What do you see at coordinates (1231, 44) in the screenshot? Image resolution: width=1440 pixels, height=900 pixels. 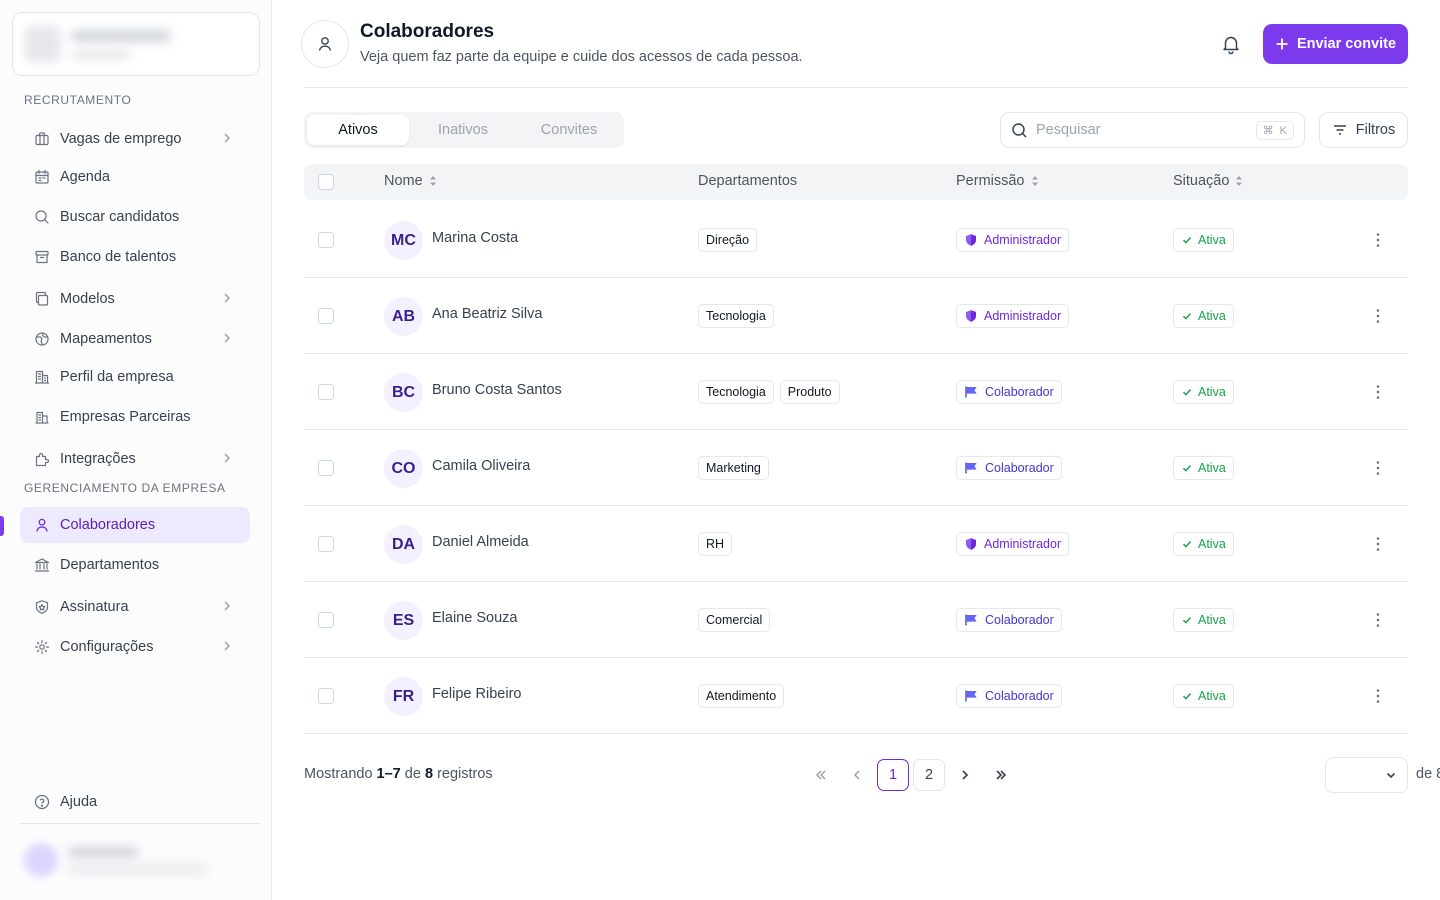 I see `notifications-bell-icon` at bounding box center [1231, 44].